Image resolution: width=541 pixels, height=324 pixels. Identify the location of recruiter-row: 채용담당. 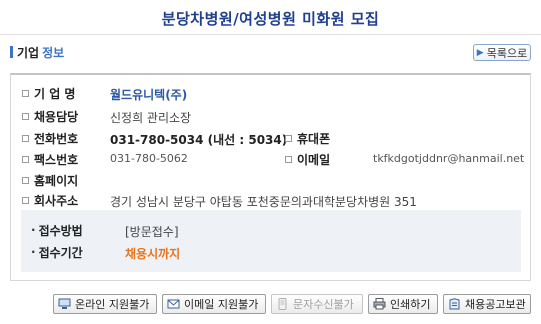
(50, 116).